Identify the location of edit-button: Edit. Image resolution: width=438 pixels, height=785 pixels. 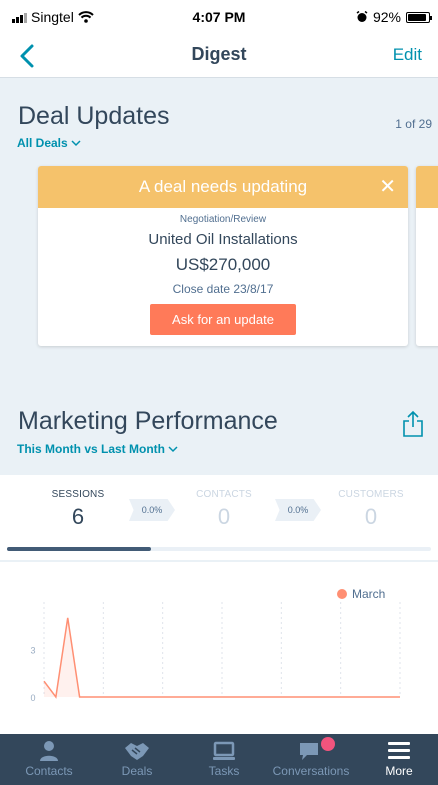
(407, 55).